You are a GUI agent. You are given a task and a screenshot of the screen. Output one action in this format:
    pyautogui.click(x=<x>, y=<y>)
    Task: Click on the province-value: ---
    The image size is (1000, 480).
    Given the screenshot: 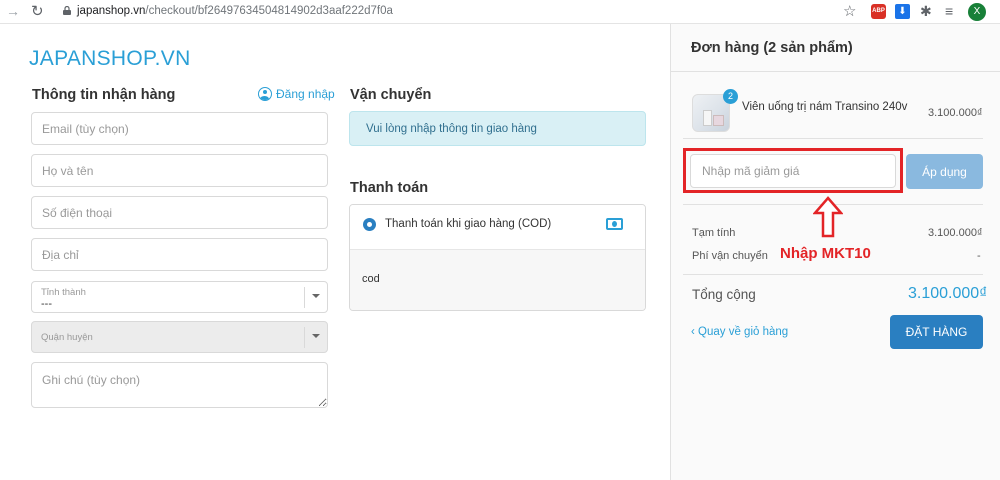 What is the action you would take?
    pyautogui.click(x=46, y=304)
    